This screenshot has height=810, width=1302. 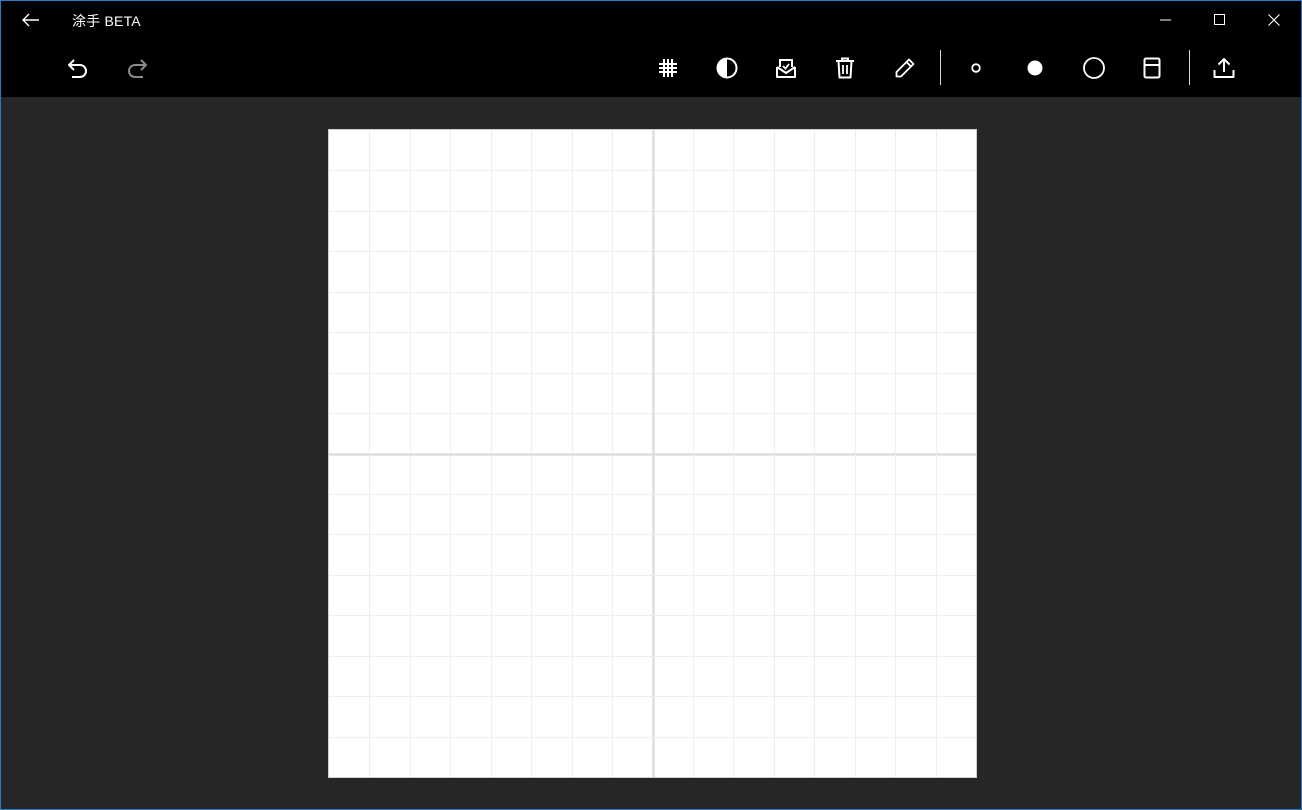 I want to click on title-bar: 涂手 BETA, so click(x=651, y=19).